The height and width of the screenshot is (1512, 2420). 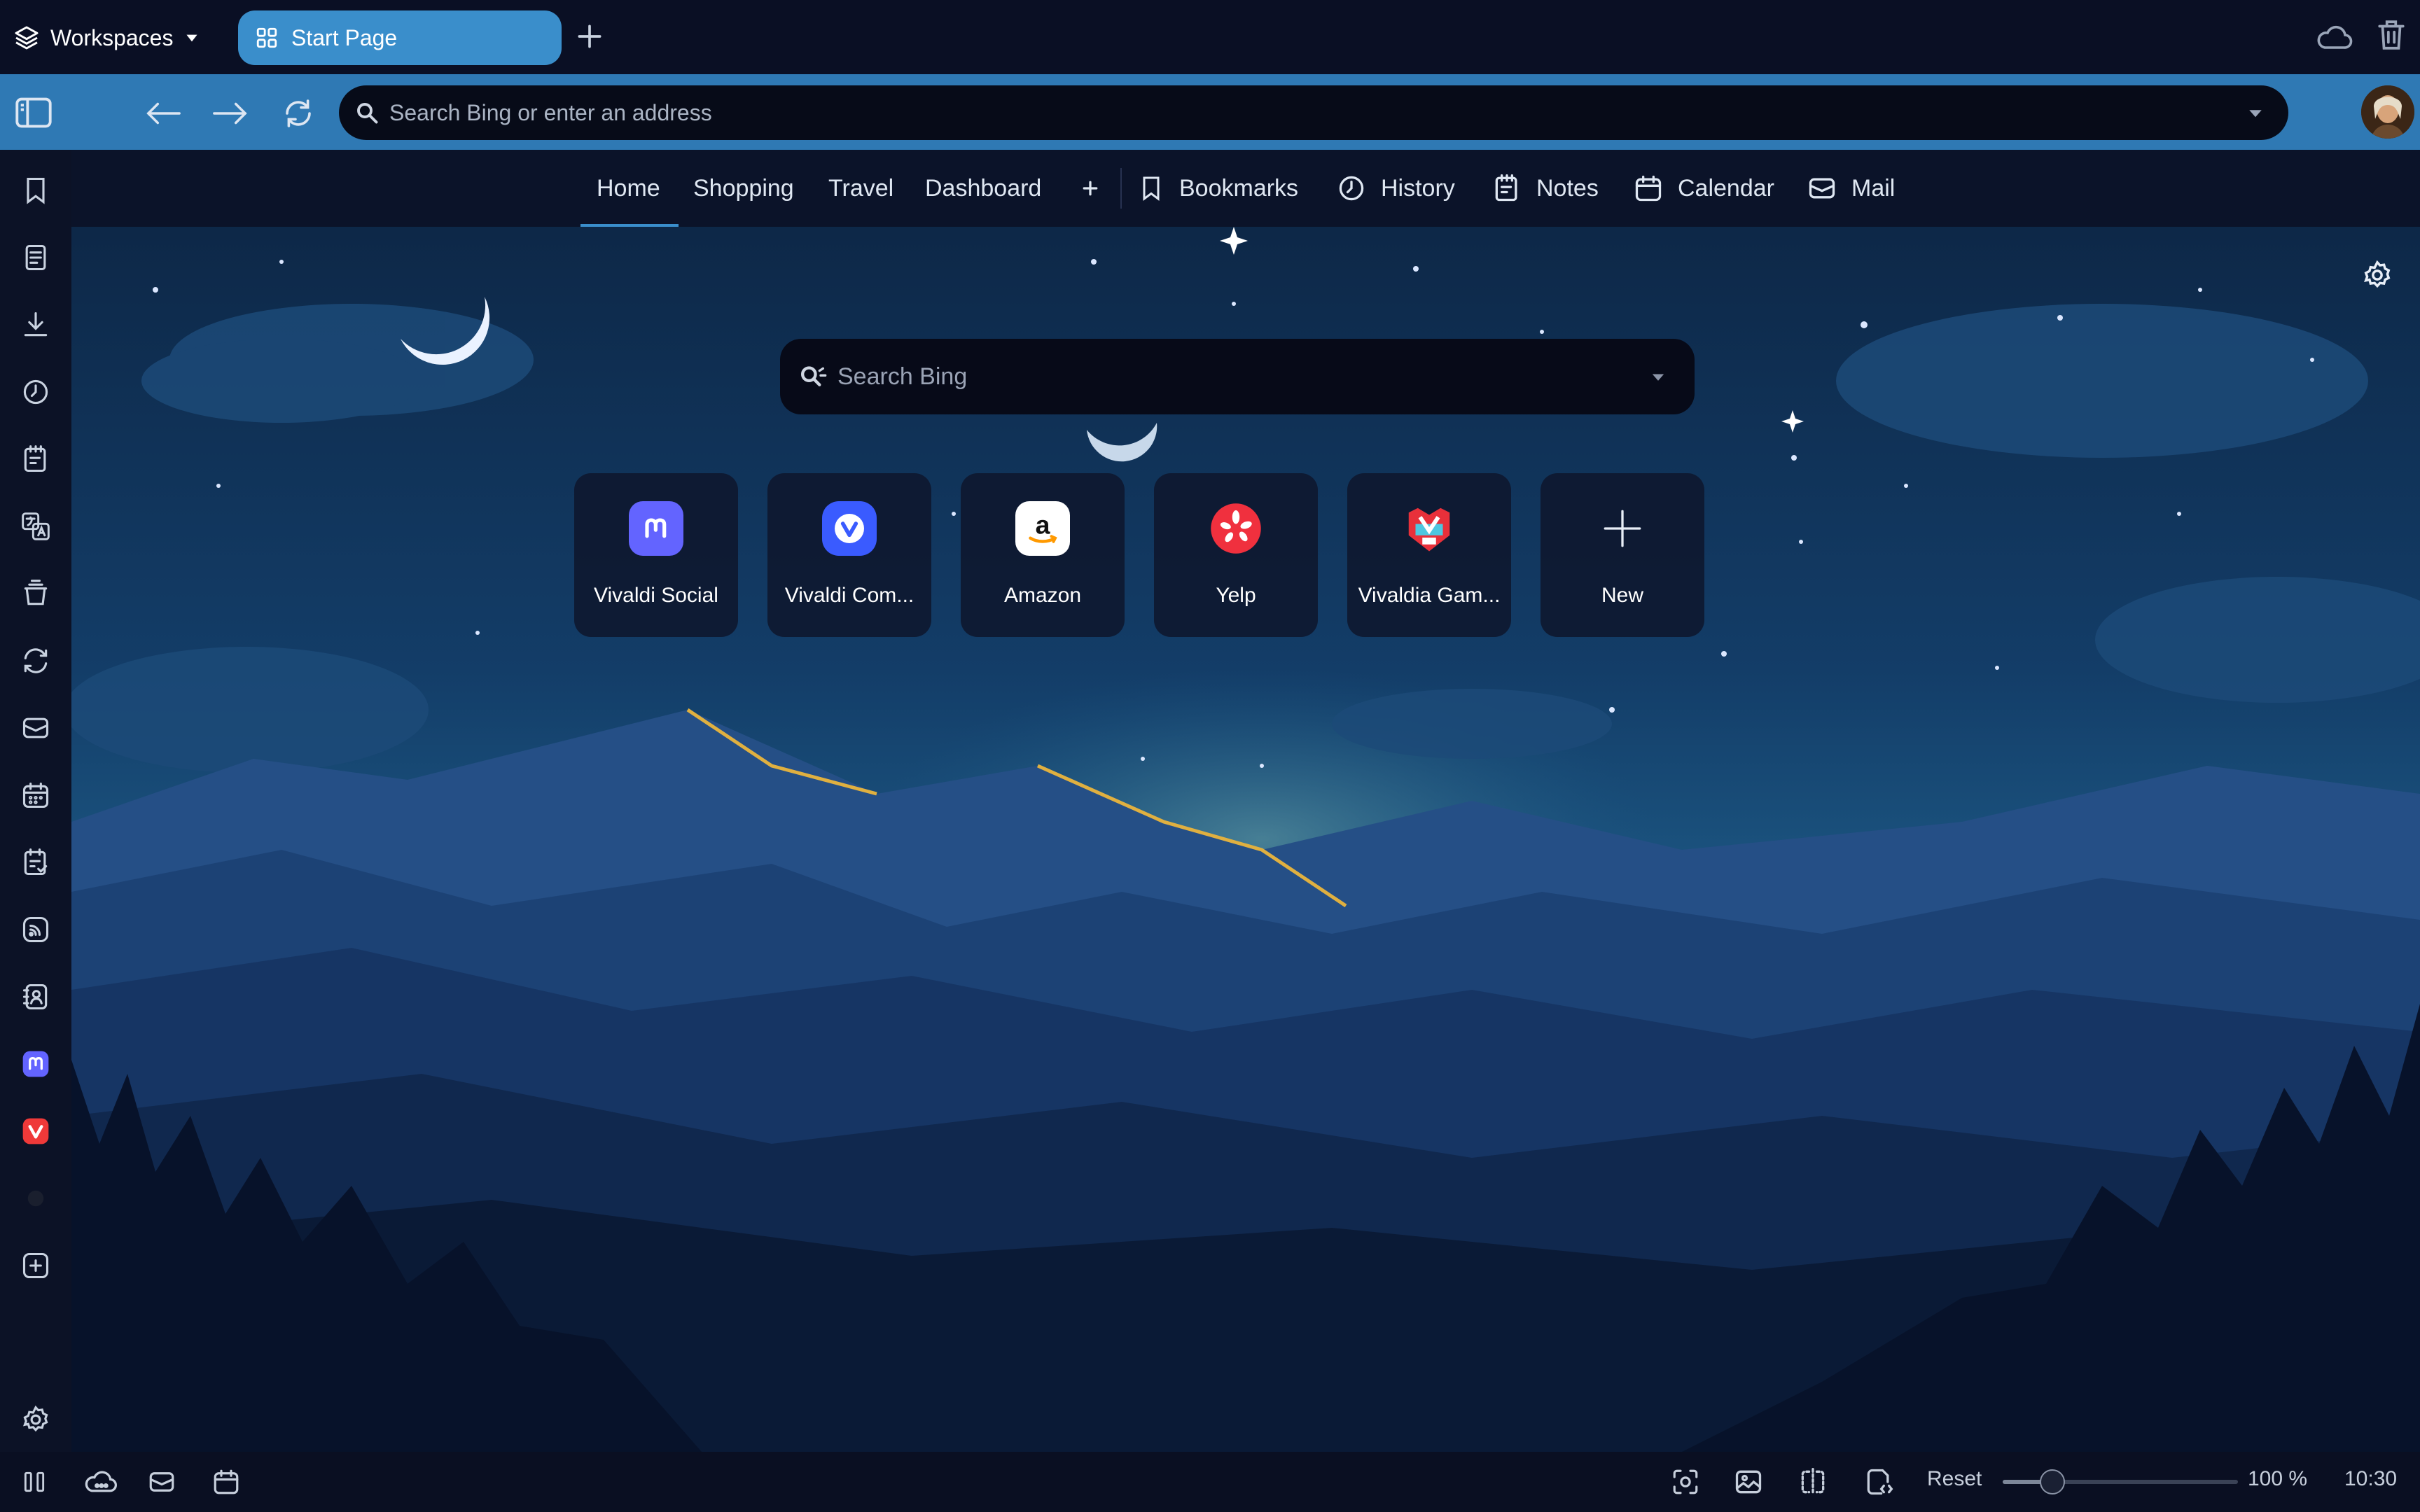 What do you see at coordinates (2052, 1481) in the screenshot?
I see `zoom-slider-thumb` at bounding box center [2052, 1481].